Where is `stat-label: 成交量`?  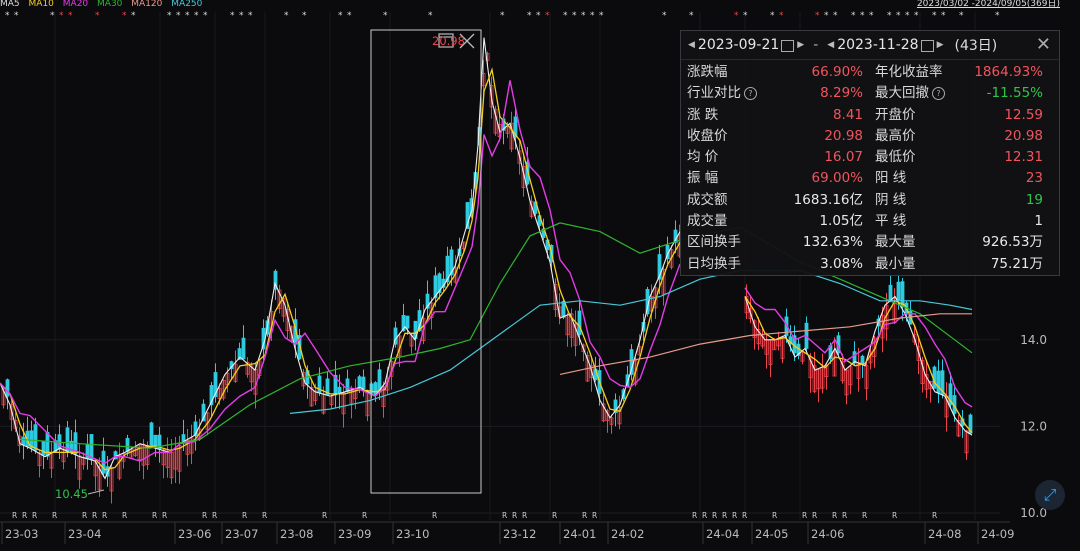 stat-label: 成交量 is located at coordinates (707, 221).